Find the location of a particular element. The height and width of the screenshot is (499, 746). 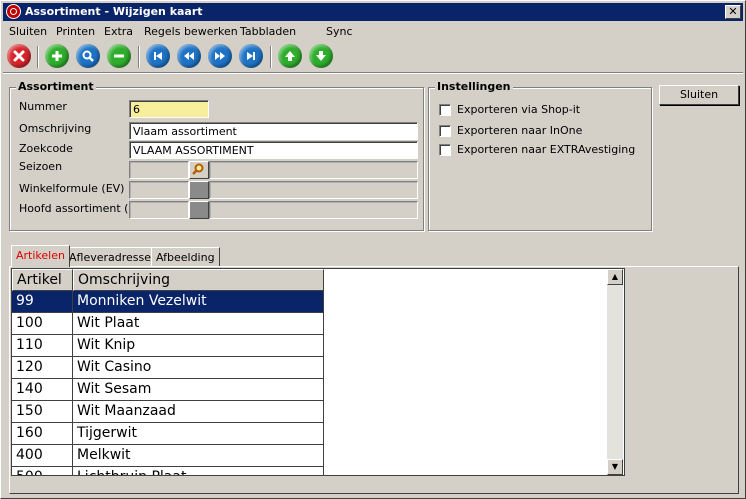

cell-omschrijving: Wit Sesam is located at coordinates (198, 390).